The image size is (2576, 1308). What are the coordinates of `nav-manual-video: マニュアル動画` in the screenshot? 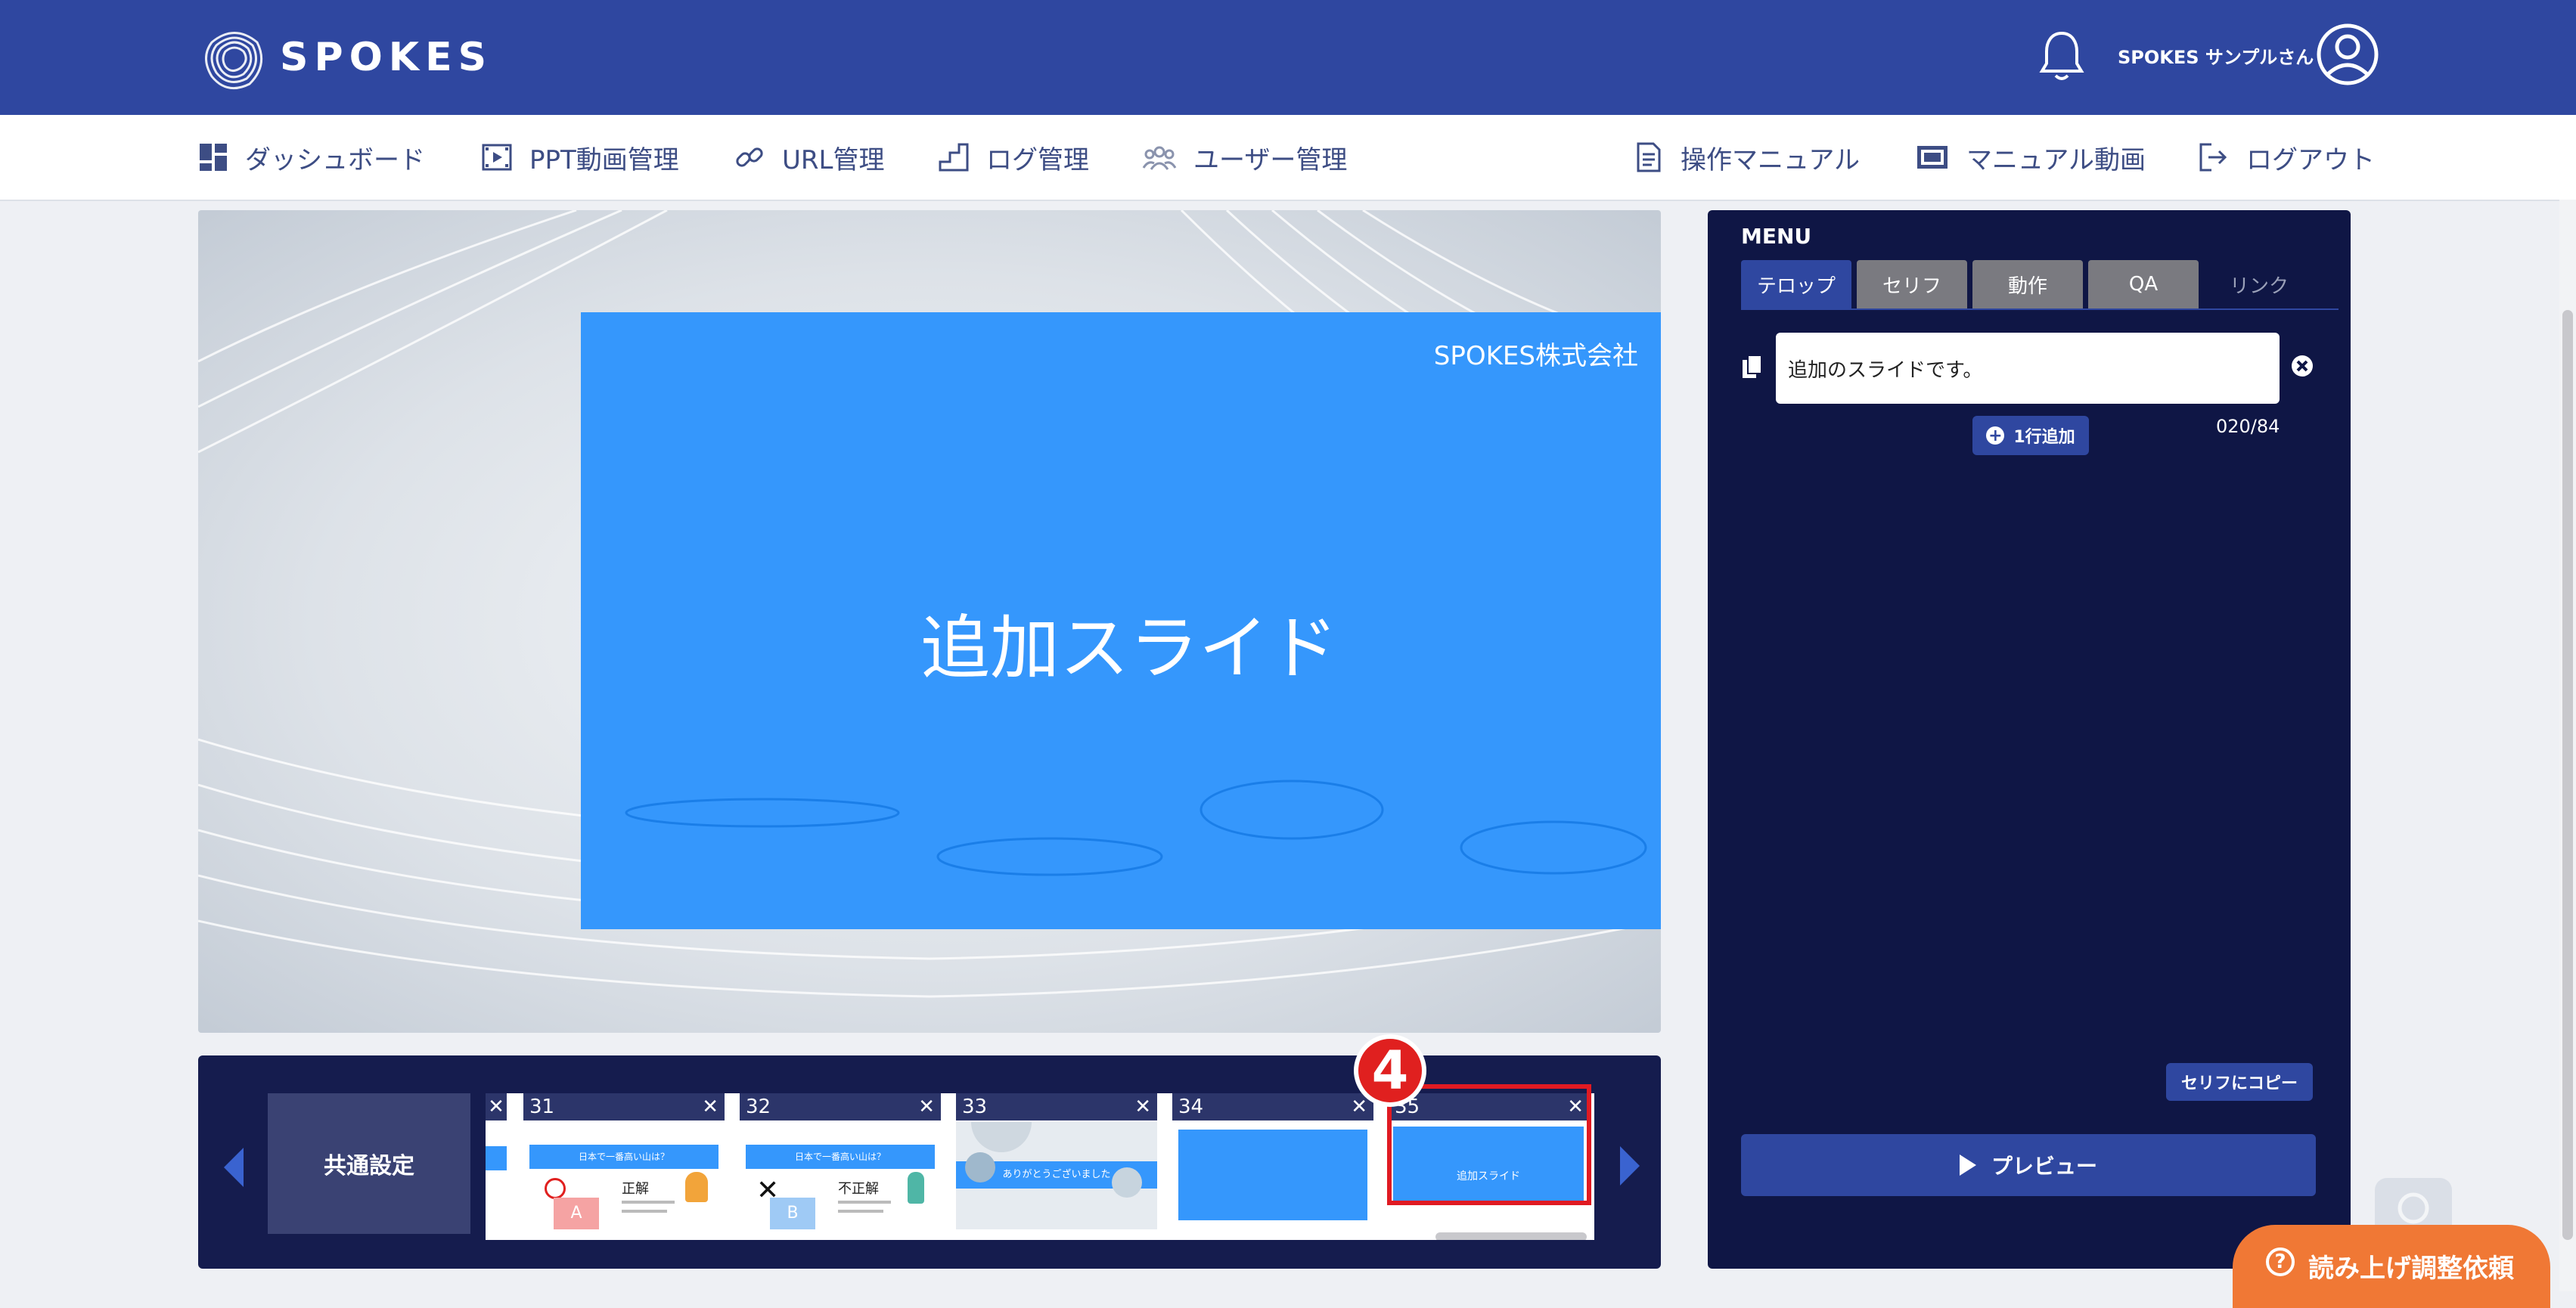 It's located at (2030, 157).